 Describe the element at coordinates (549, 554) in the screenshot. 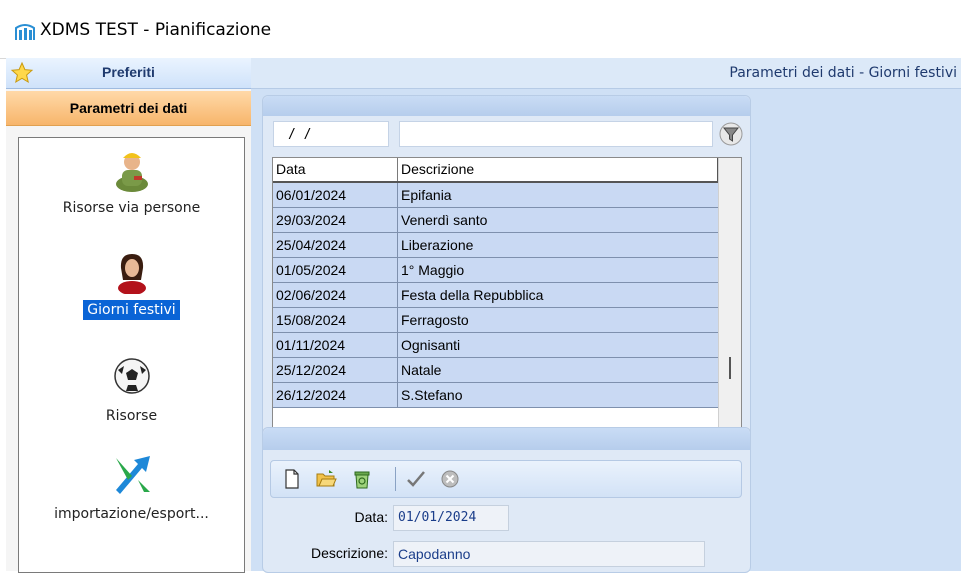

I see `description-field: Capodanno` at that location.